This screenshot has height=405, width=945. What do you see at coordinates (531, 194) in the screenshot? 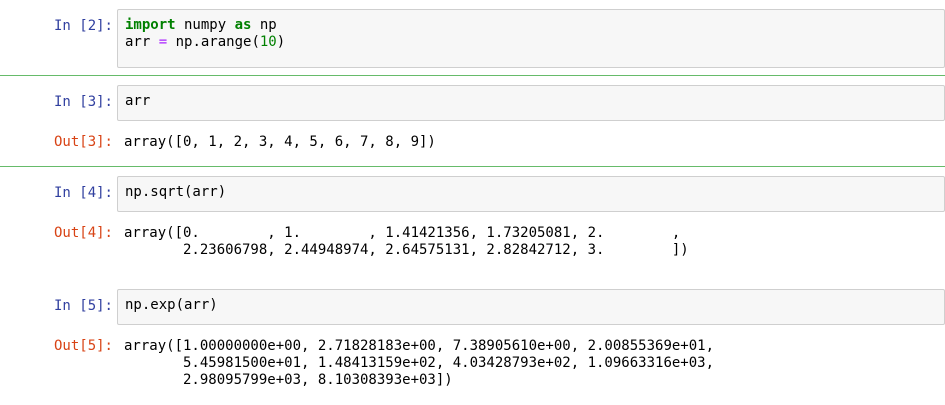
I see `code-input: np.sqrt(arr)` at bounding box center [531, 194].